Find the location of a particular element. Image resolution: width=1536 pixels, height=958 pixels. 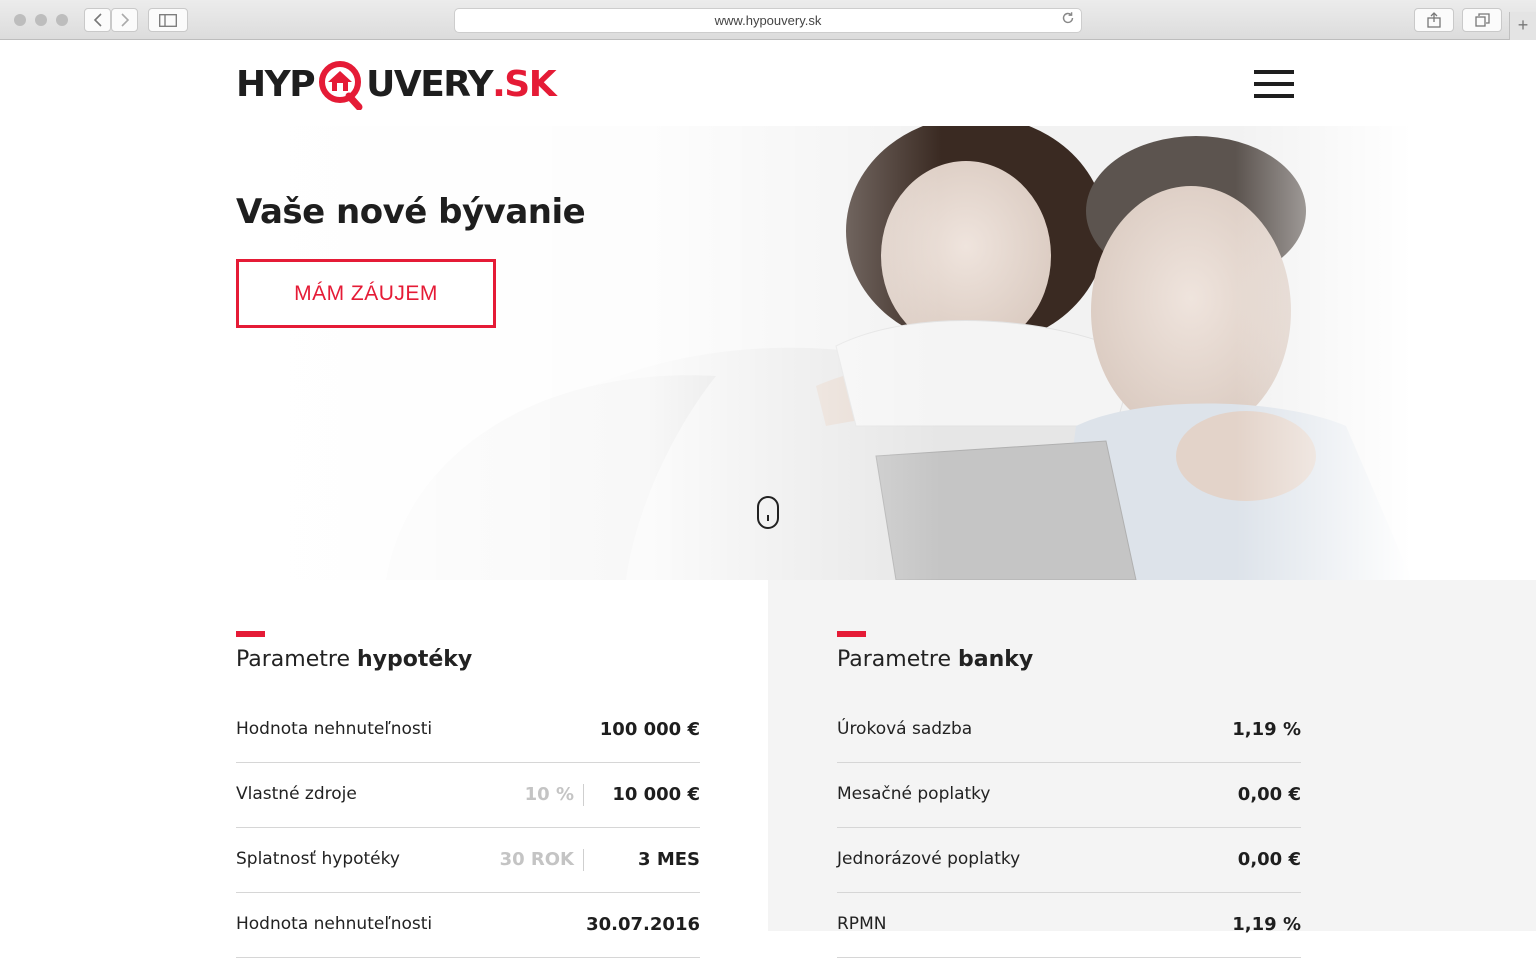

section-title: Parametre banky is located at coordinates (935, 659).